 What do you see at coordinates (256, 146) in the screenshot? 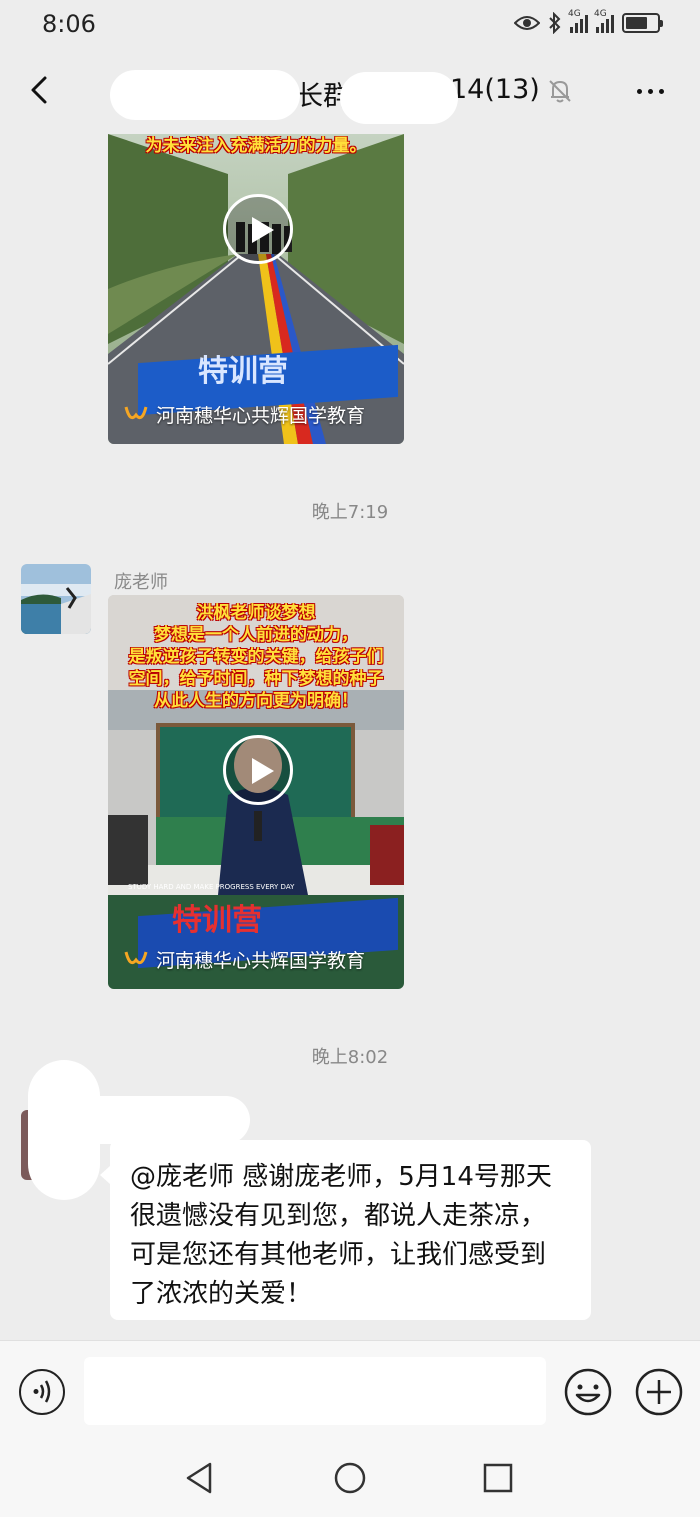
I see `video-caption: 为未来注入充满活力的力量。` at bounding box center [256, 146].